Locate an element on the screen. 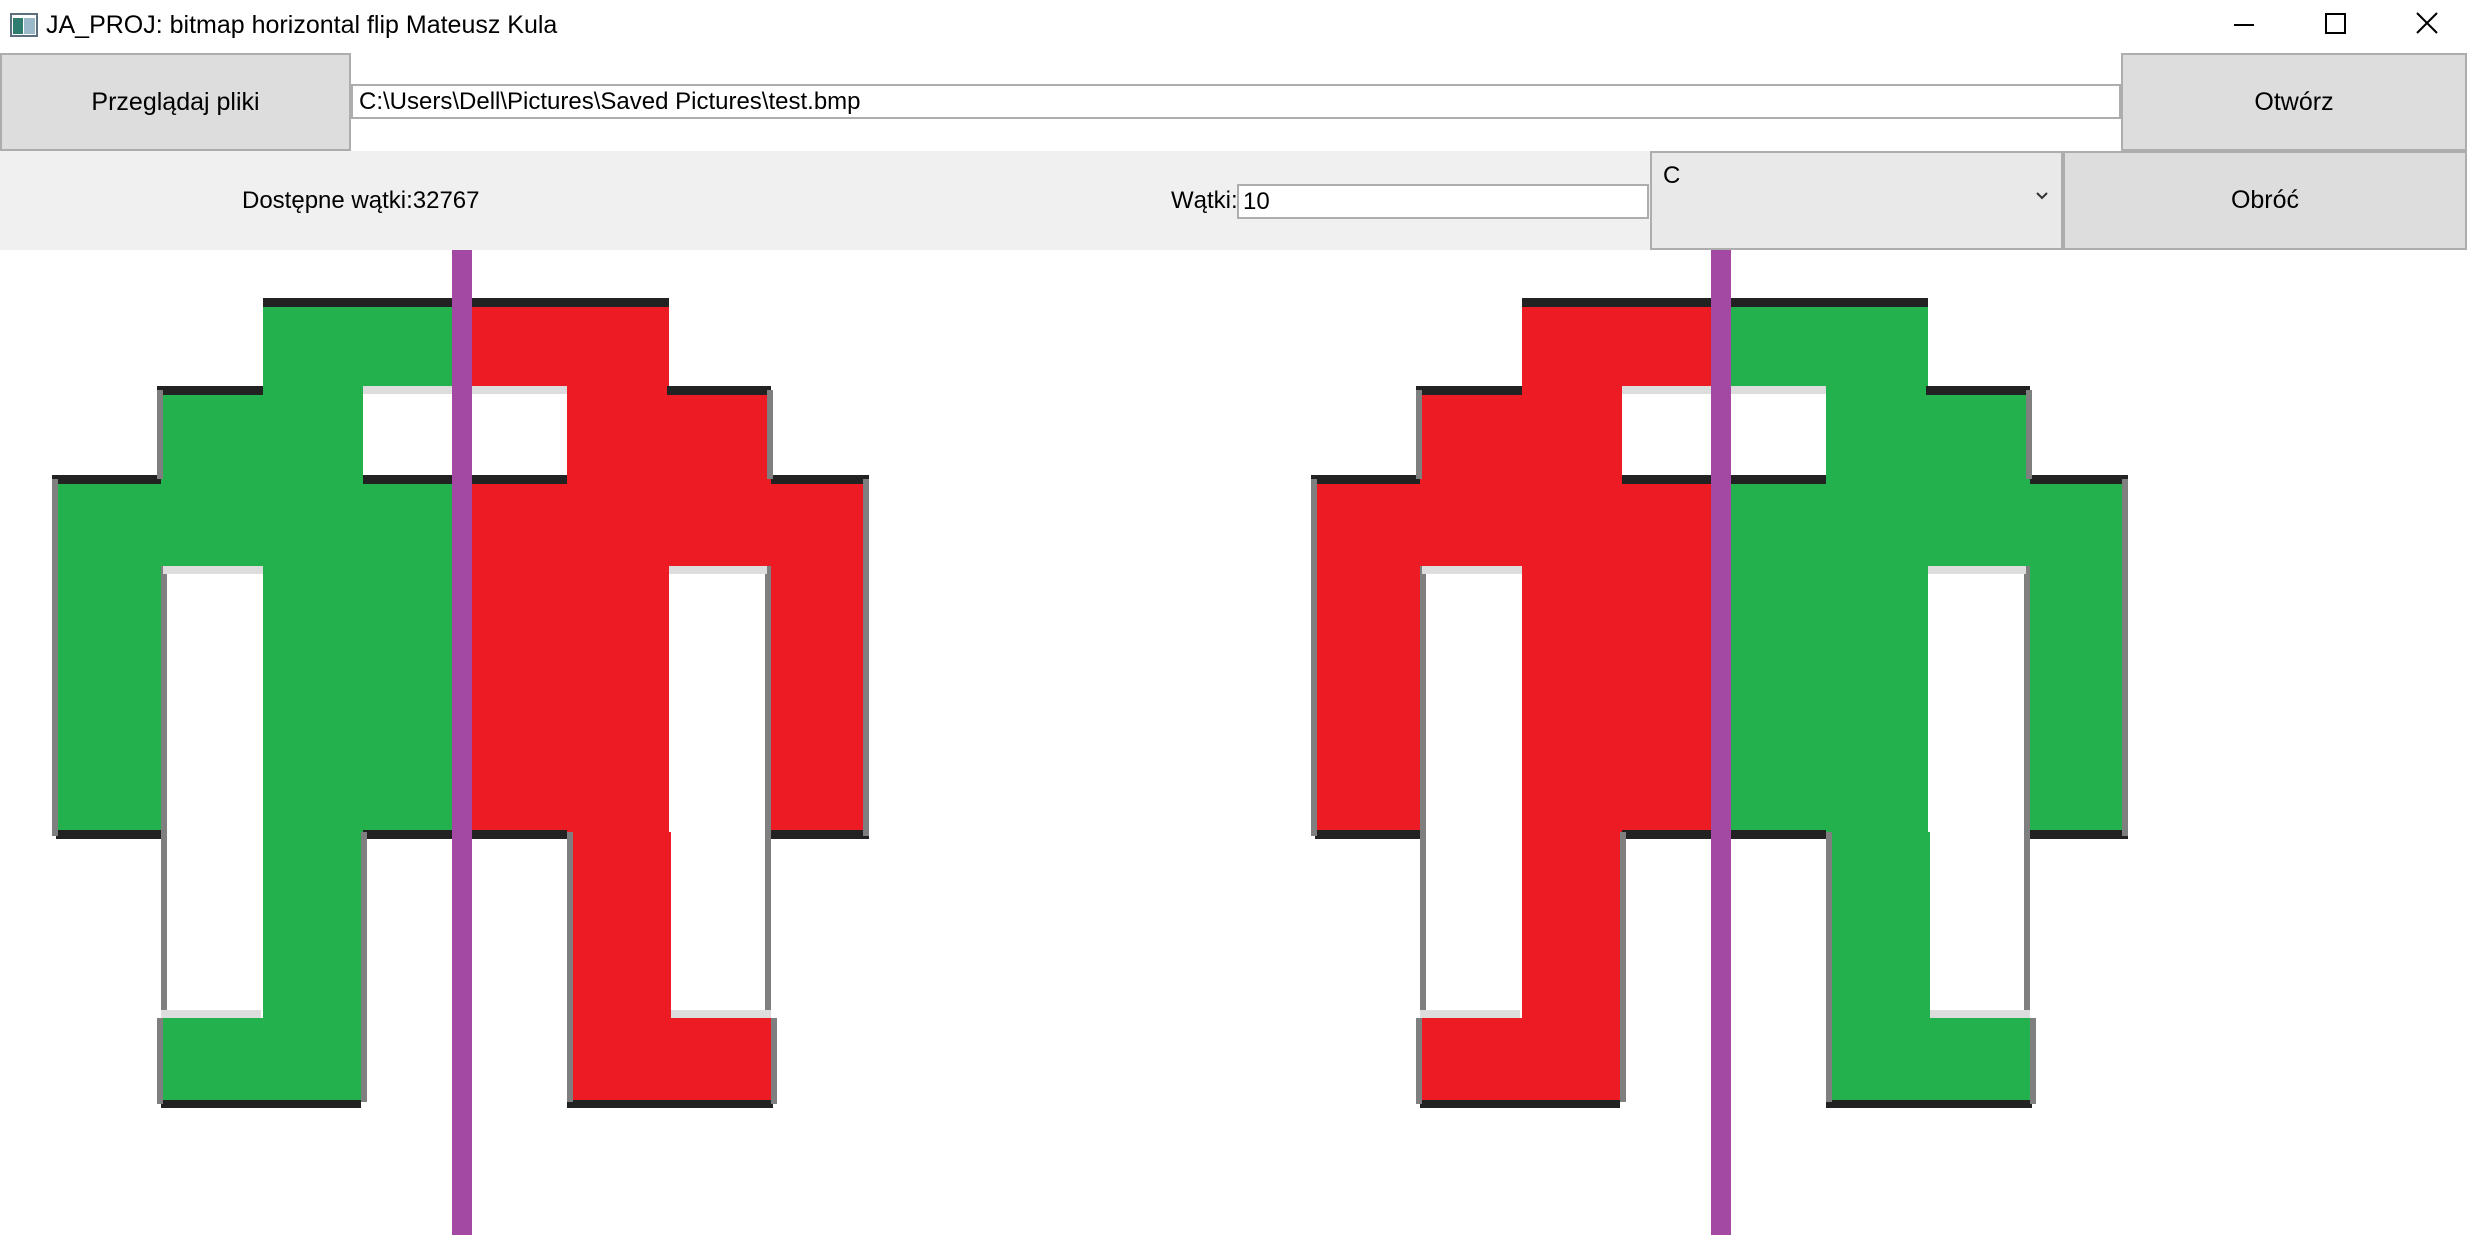 Image resolution: width=2467 pixels, height=1235 pixels. app-window-icon is located at coordinates (24, 25).